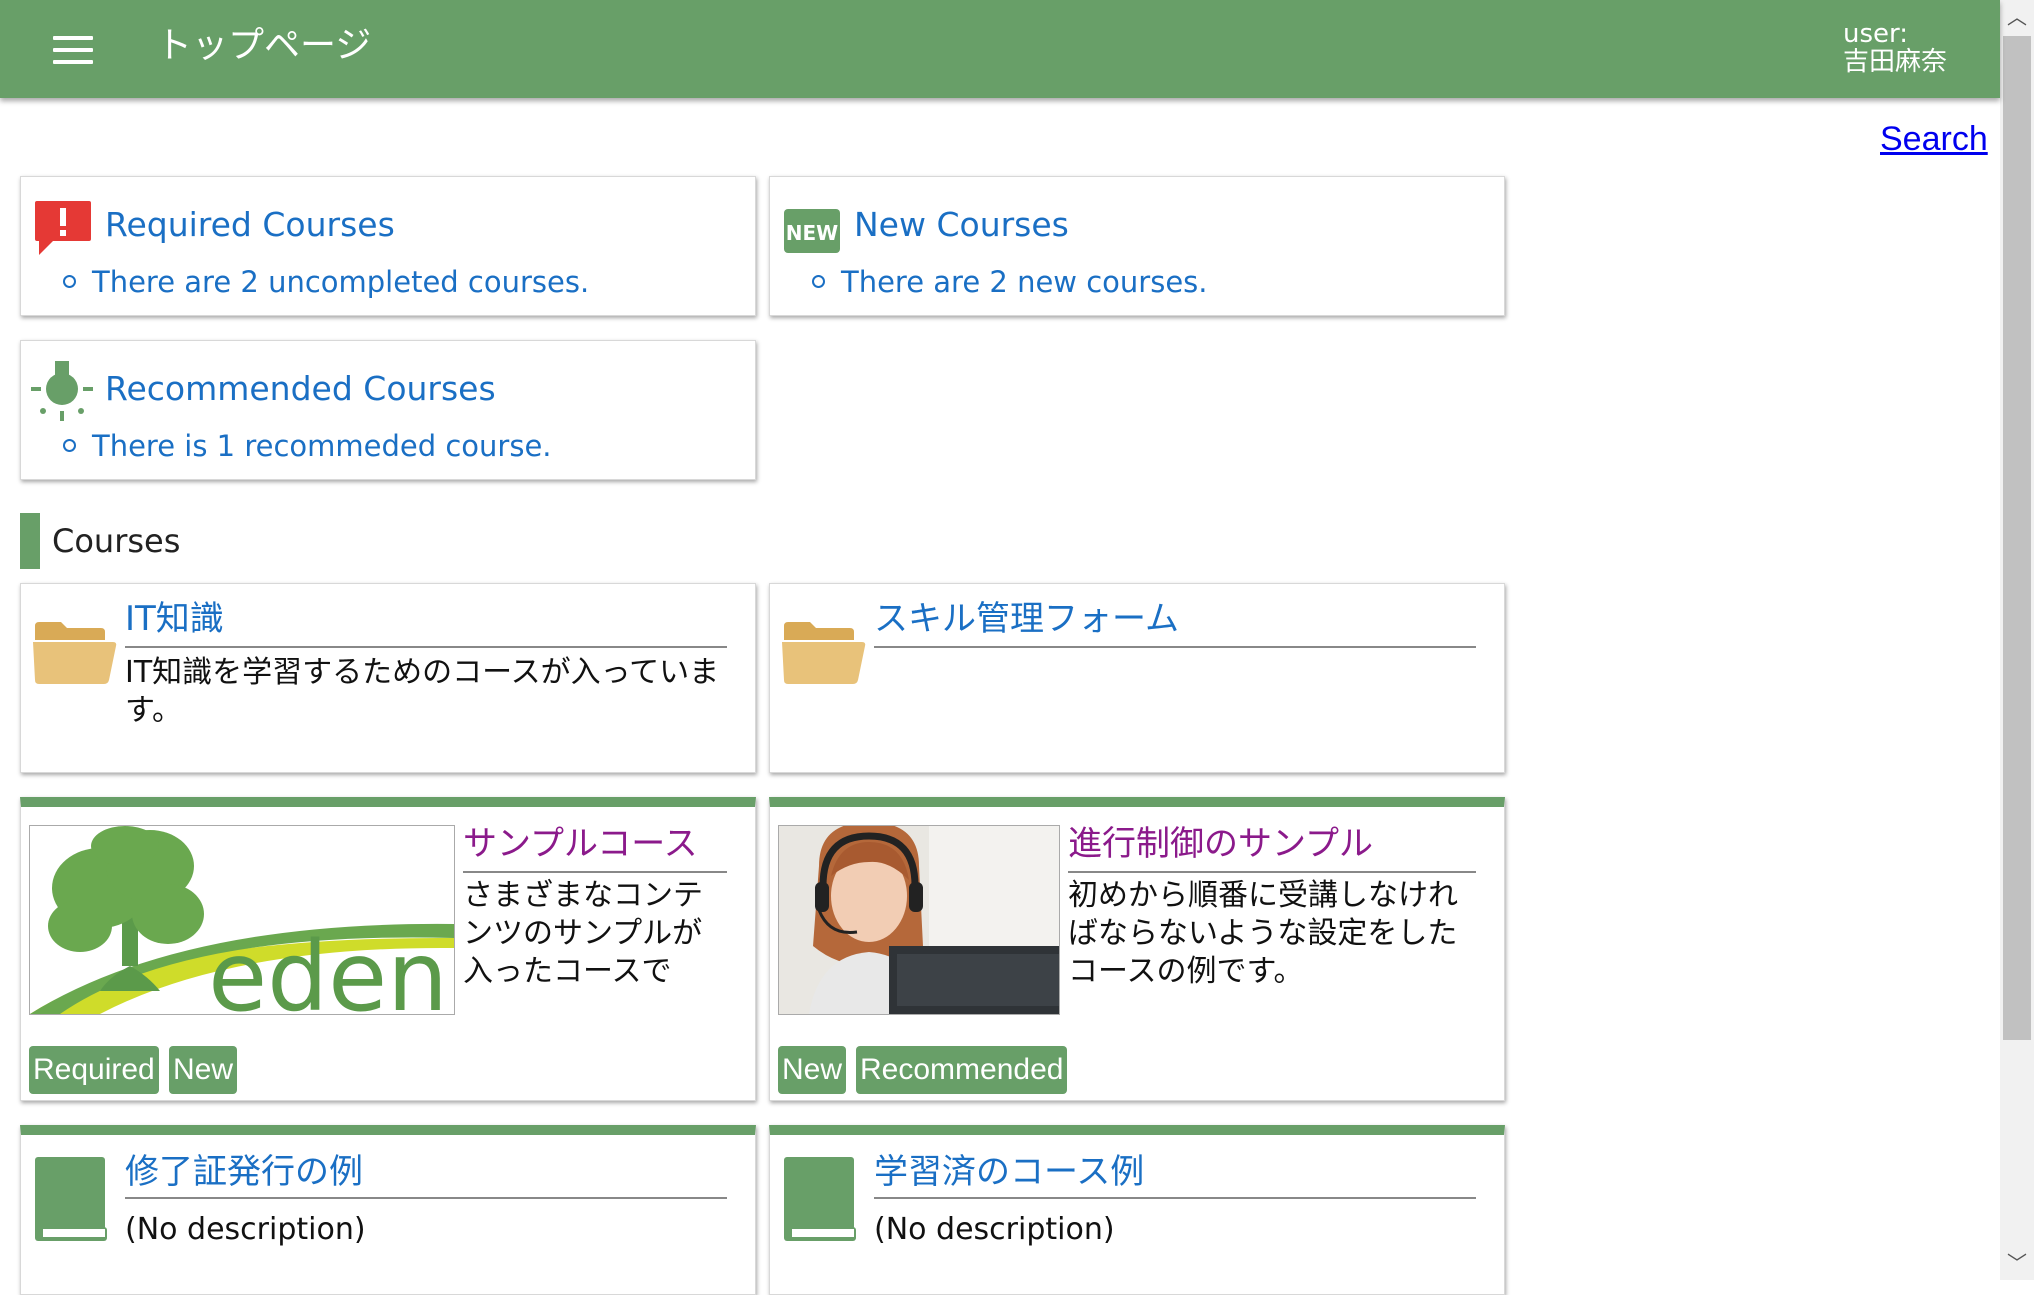  Describe the element at coordinates (244, 1172) in the screenshot. I see `course-title: 修了証発行の例` at that location.